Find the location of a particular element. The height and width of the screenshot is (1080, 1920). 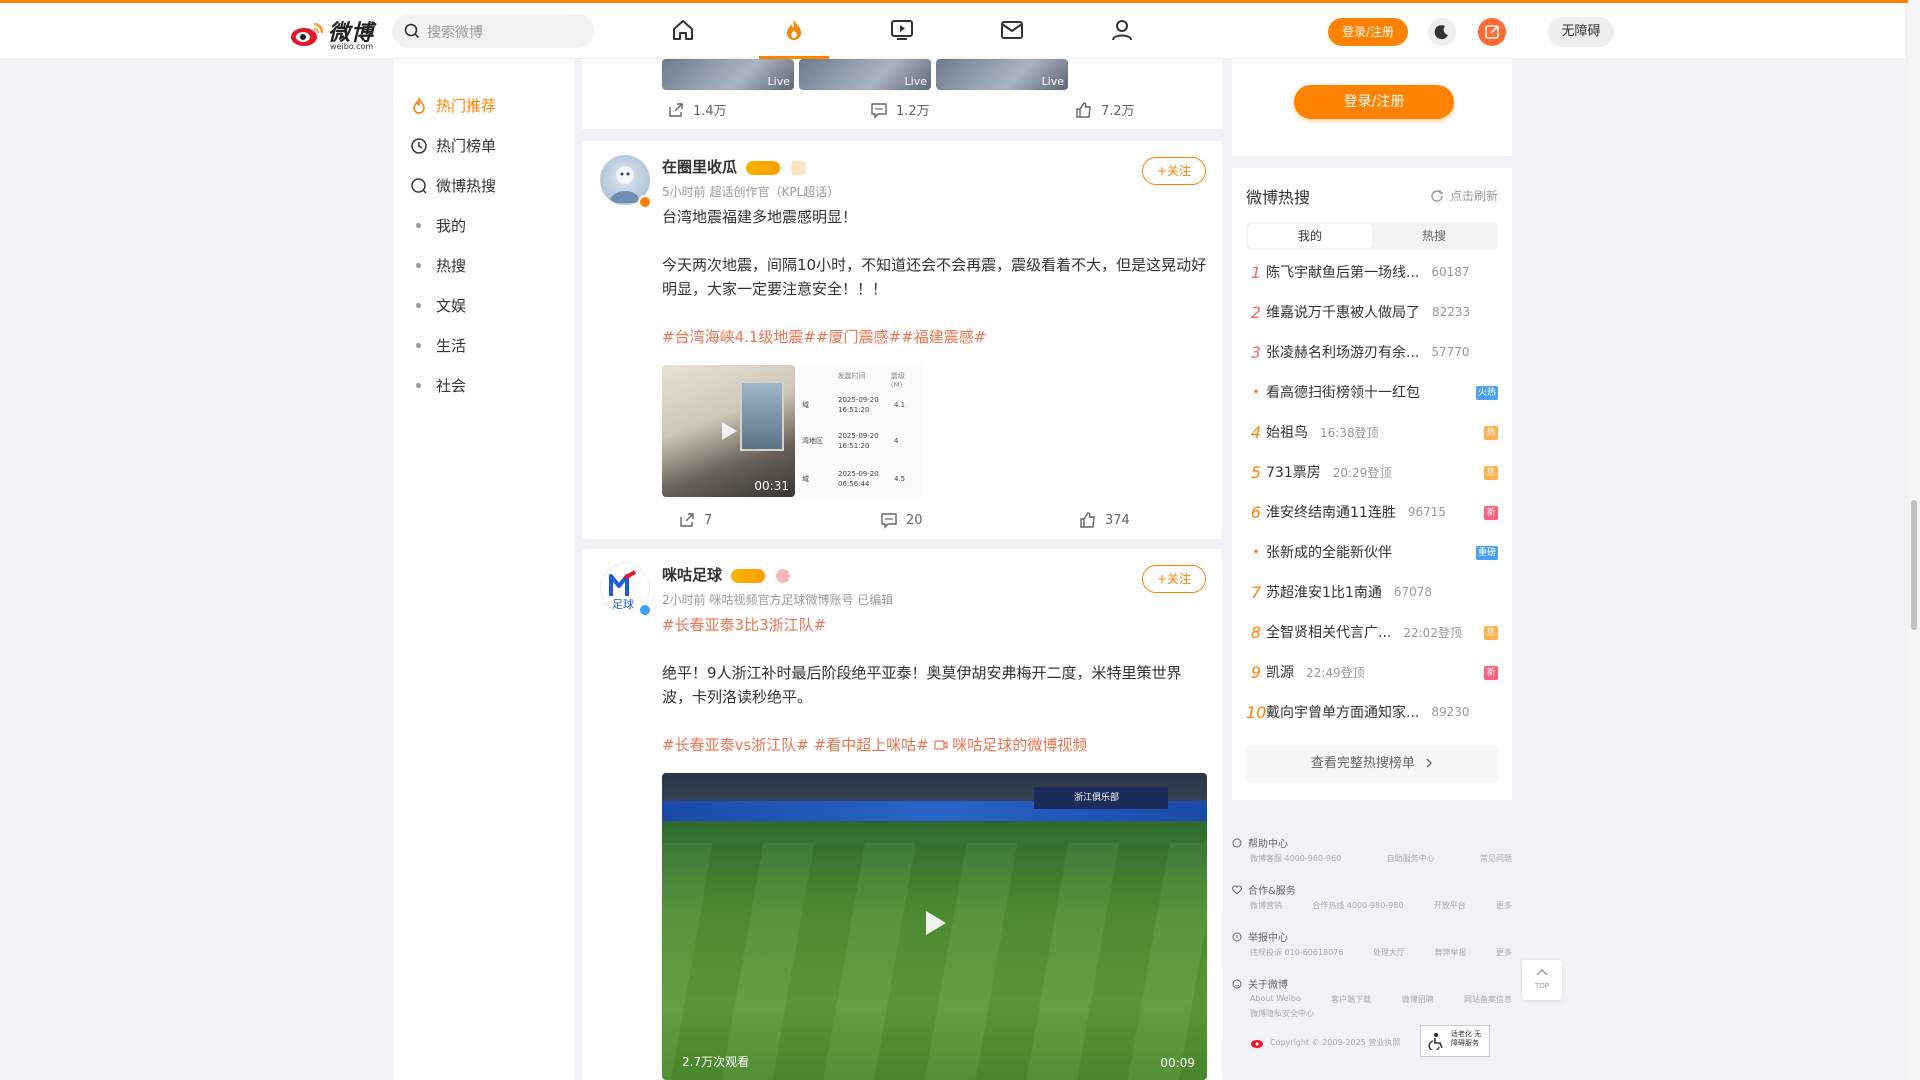

footer-help-heading: 帮助中心 is located at coordinates (1260, 842).